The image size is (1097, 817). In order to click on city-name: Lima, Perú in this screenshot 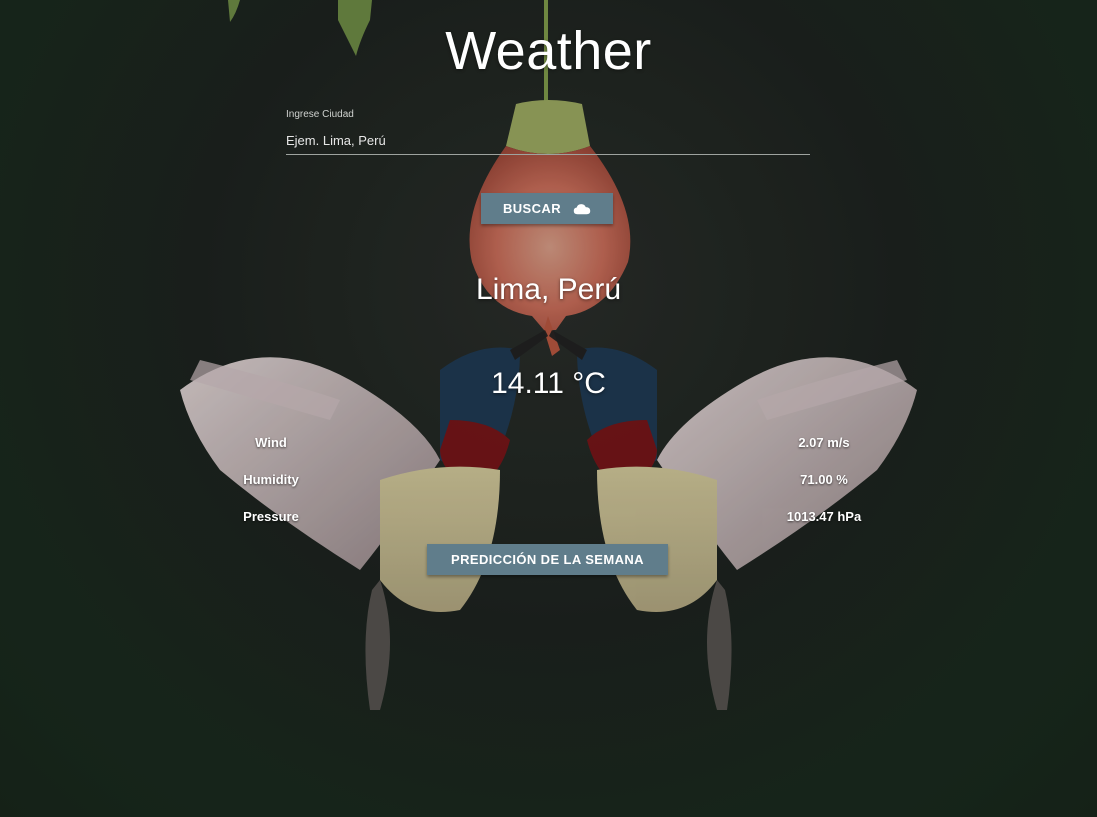, I will do `click(548, 289)`.